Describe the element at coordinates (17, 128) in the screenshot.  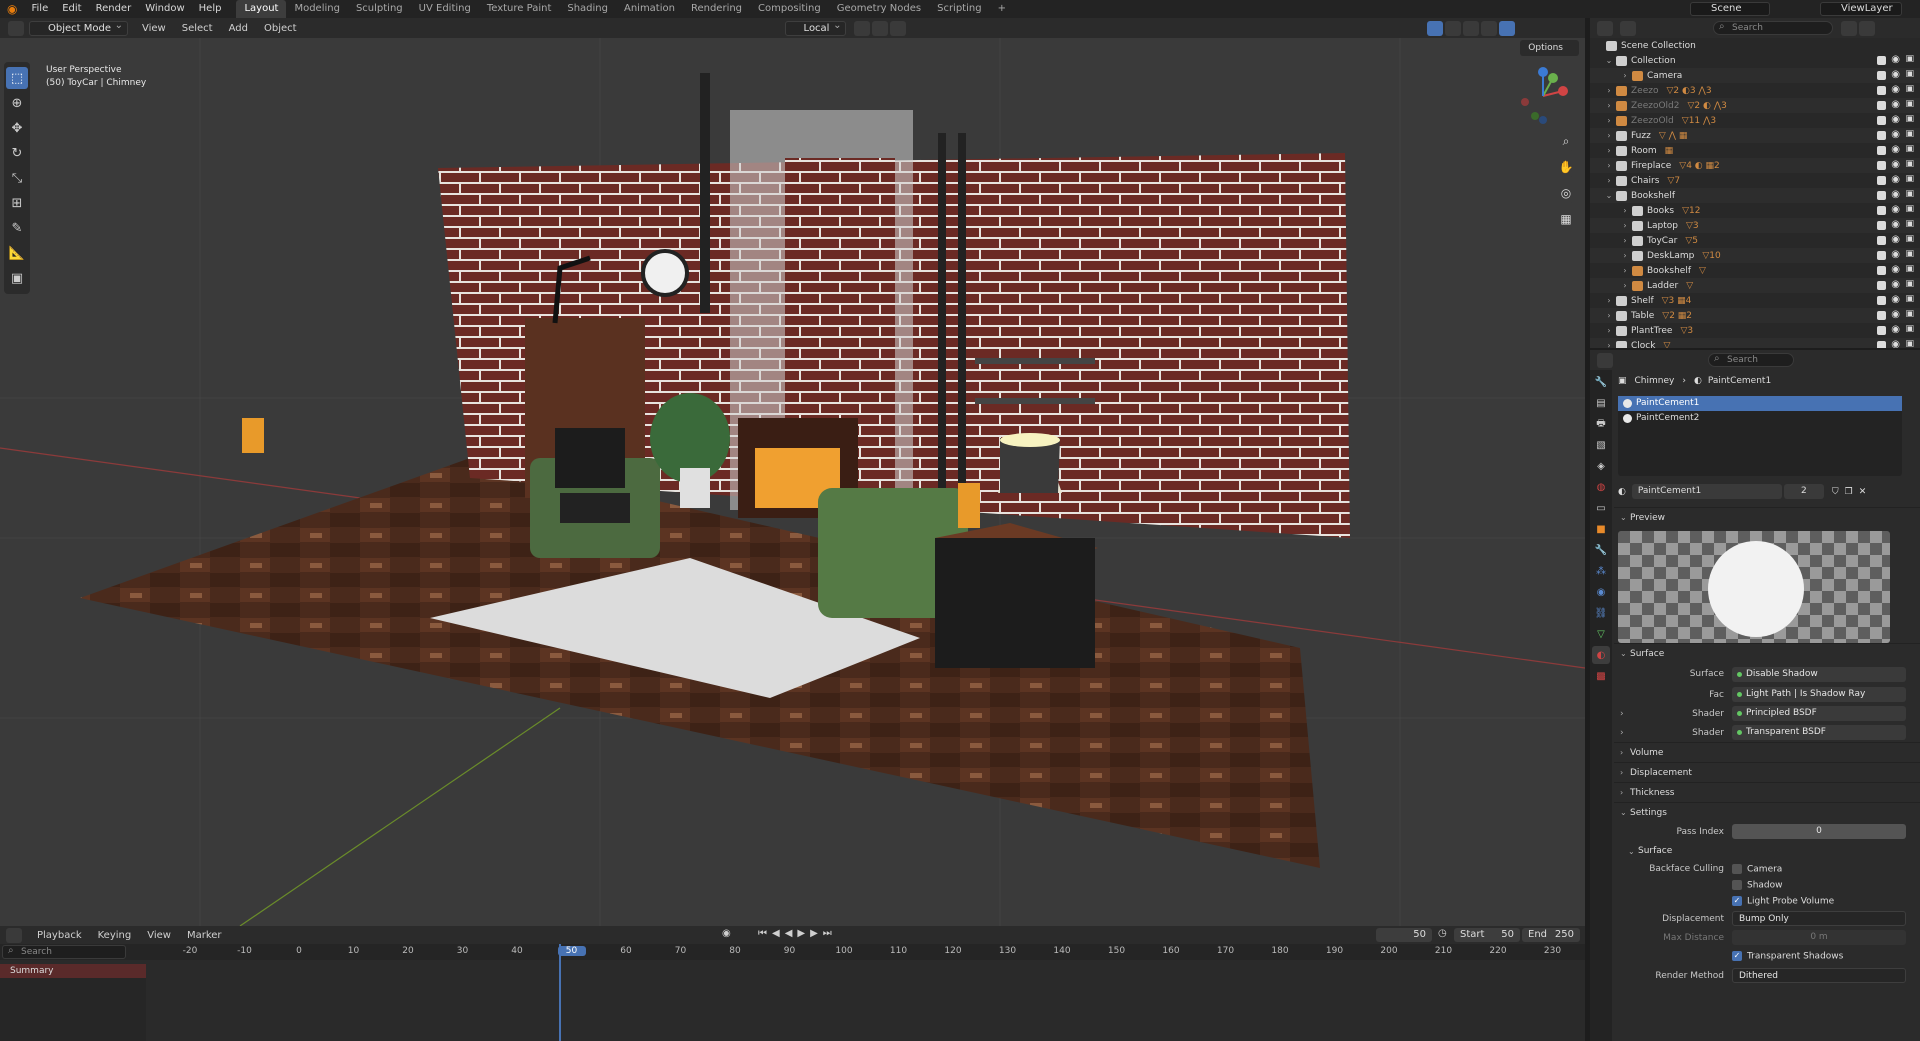
I see `move-tool: ✥` at that location.